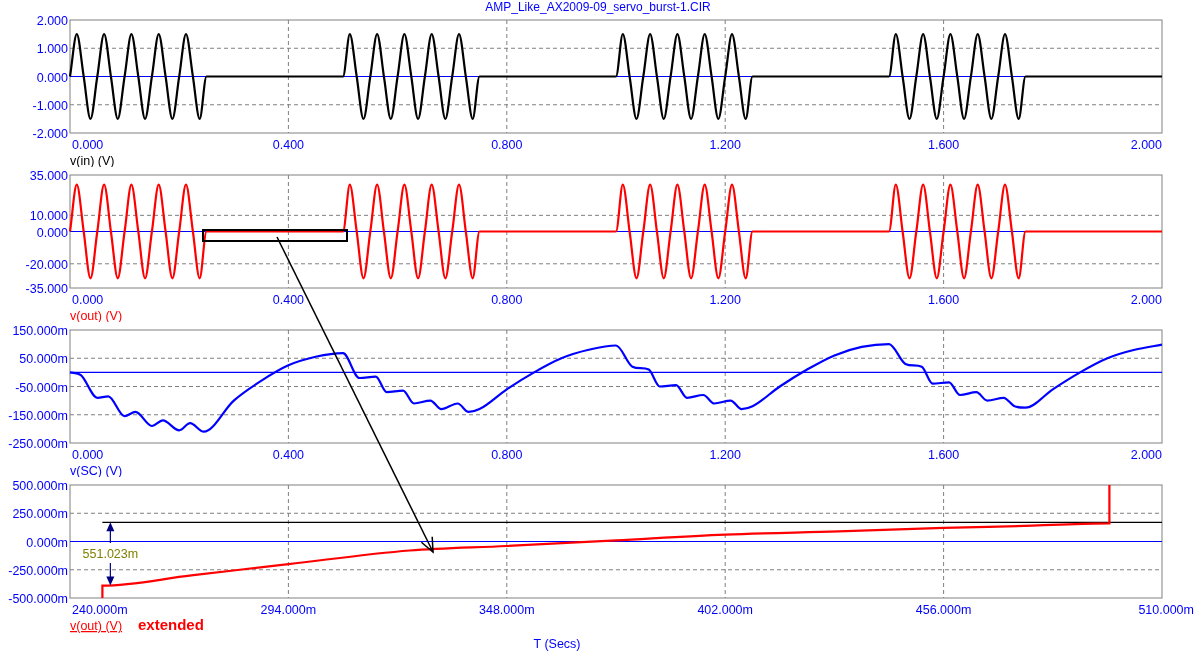  Describe the element at coordinates (92, 160) in the screenshot. I see `trace-label: v(in) (V)` at that location.